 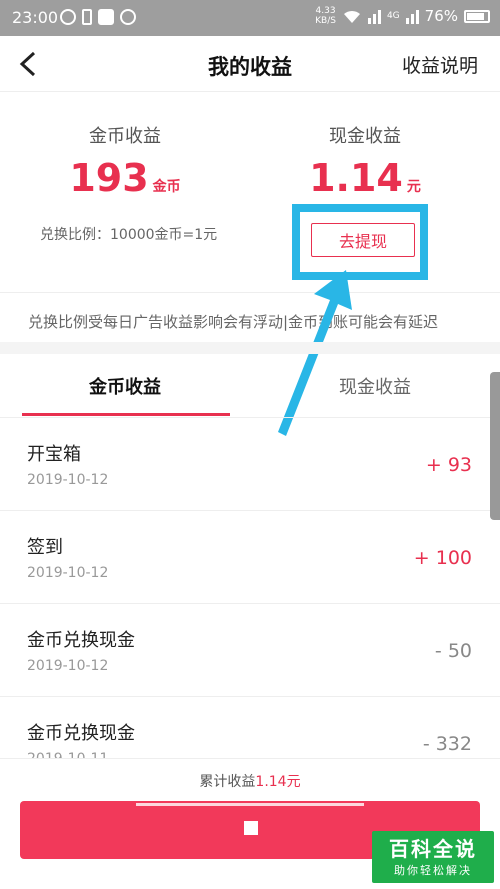 I want to click on alarm-icon, so click(x=68, y=17).